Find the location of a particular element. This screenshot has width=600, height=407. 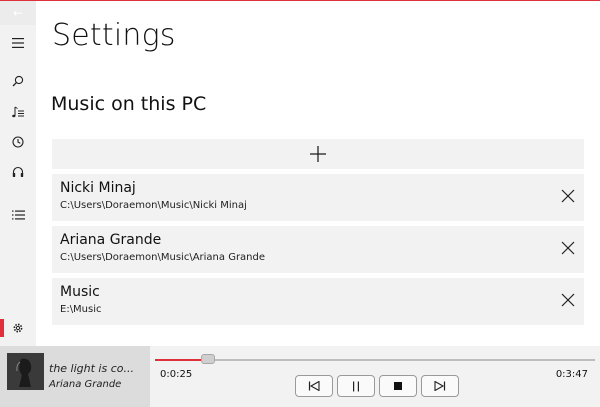

search-icon is located at coordinates (18, 81).